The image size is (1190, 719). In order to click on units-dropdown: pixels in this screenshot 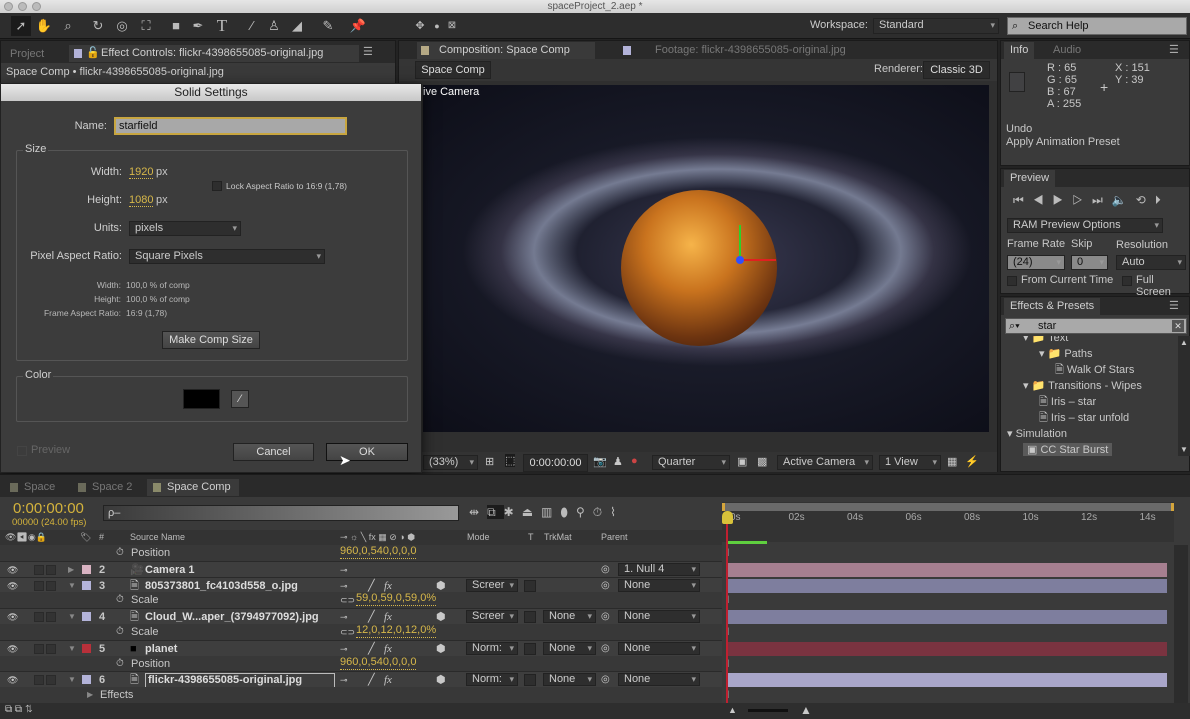, I will do `click(185, 228)`.